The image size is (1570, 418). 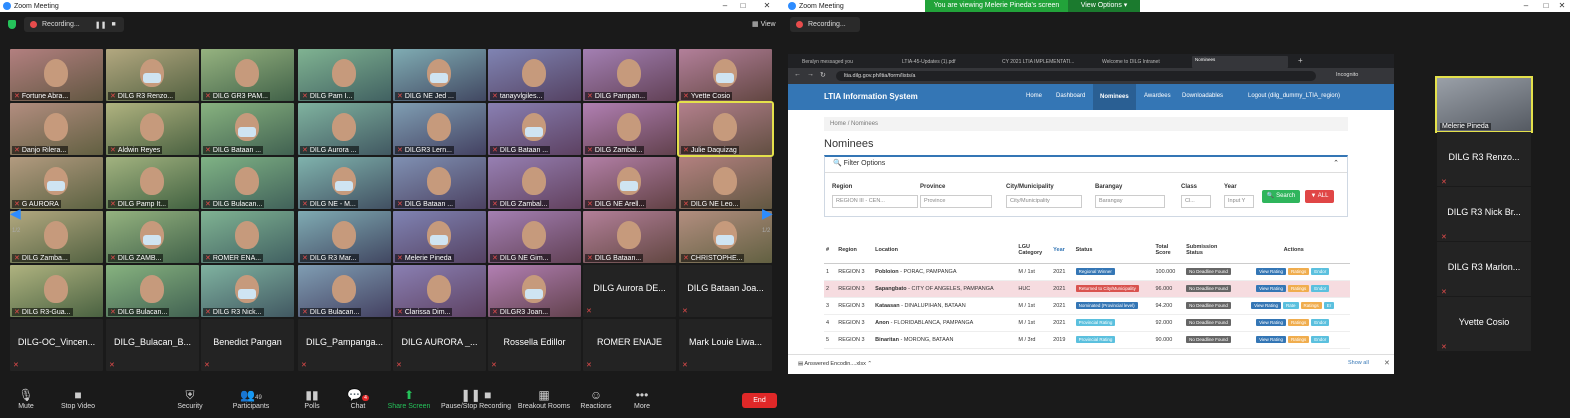 What do you see at coordinates (1086, 165) in the screenshot?
I see `filter-header: 🔍 Filter Options ⌃` at bounding box center [1086, 165].